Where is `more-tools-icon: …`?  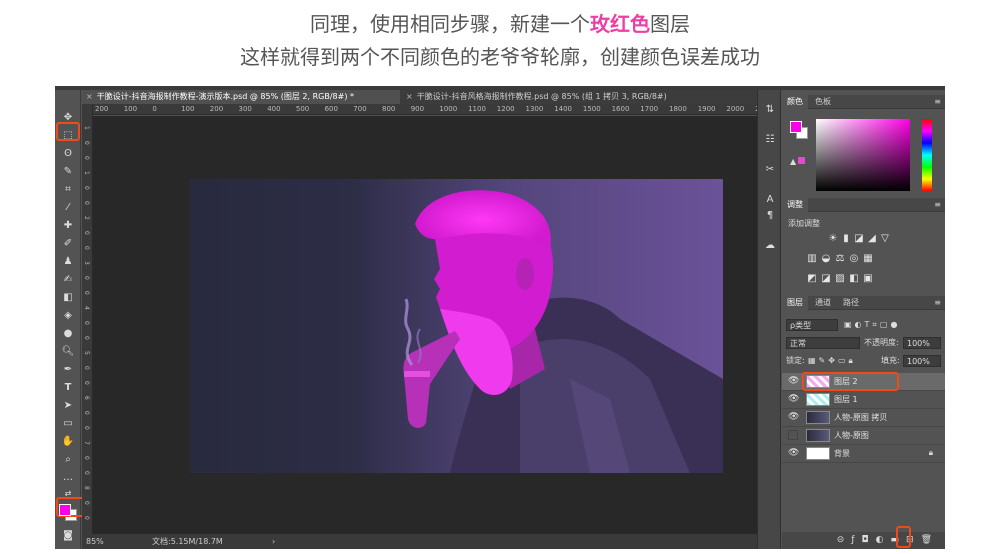
more-tools-icon: … is located at coordinates (68, 478).